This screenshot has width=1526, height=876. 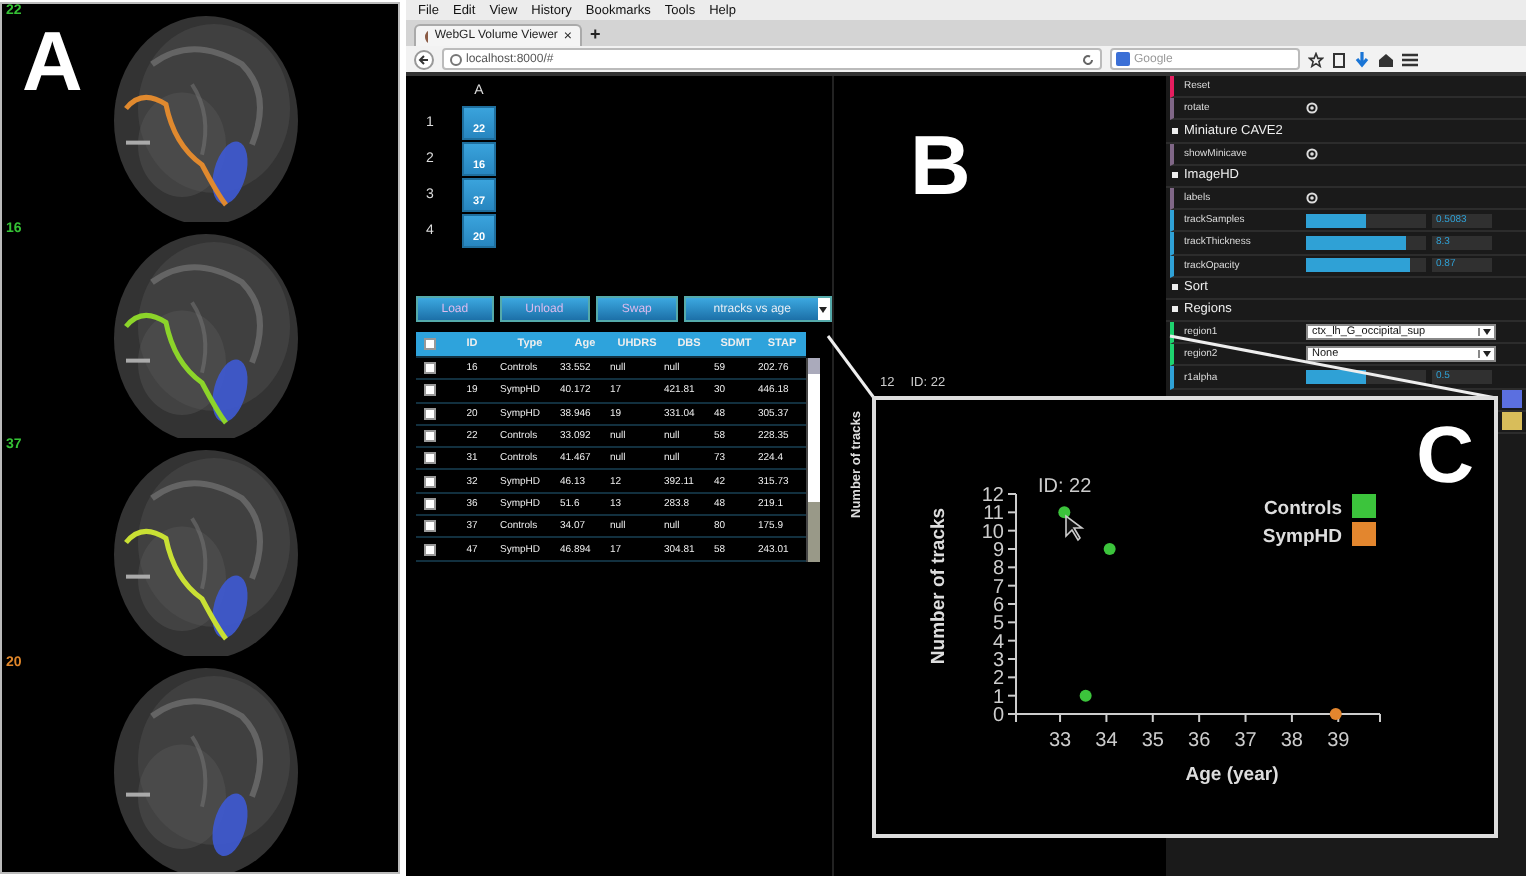 I want to click on tick-label: 12, so click(x=992, y=496).